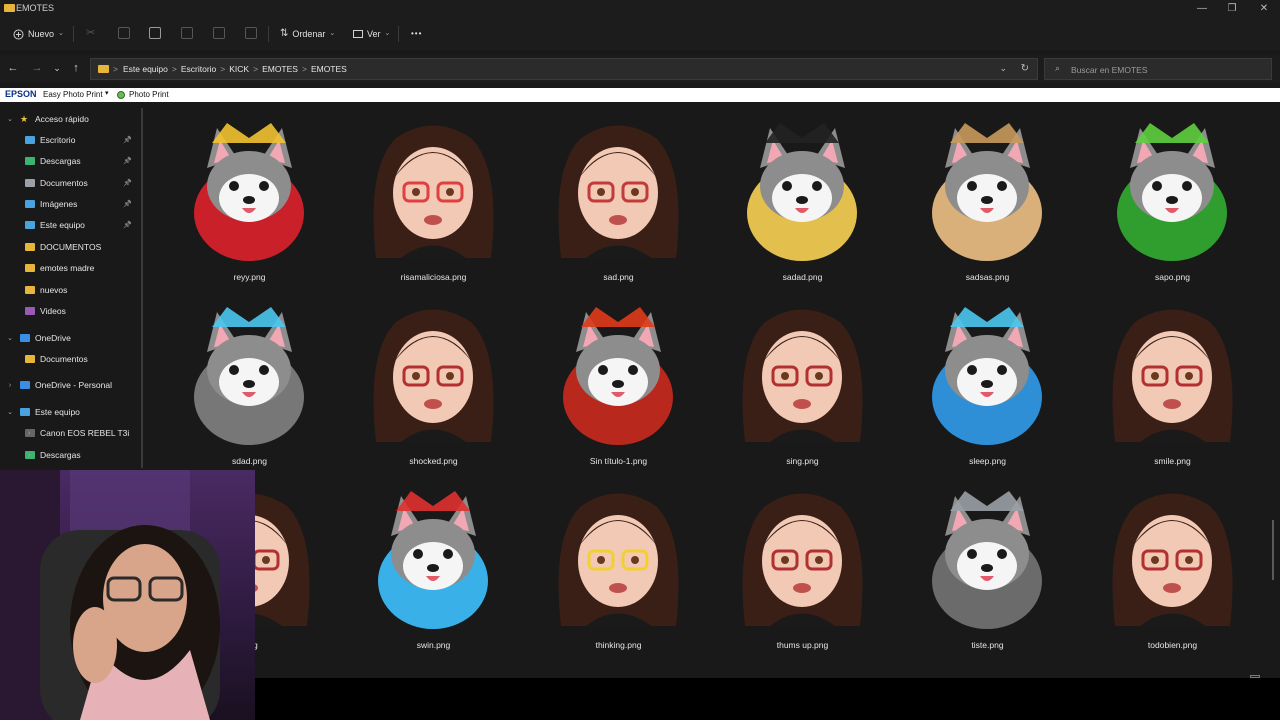 The image size is (1280, 720). What do you see at coordinates (110, 595) in the screenshot?
I see `streamer-portrait` at bounding box center [110, 595].